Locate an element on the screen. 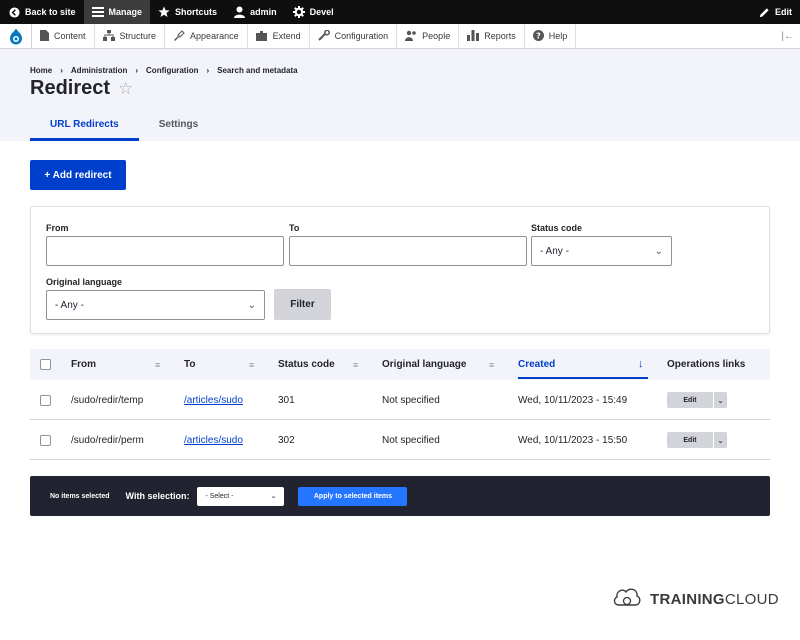 The width and height of the screenshot is (800, 640). user-label: admin is located at coordinates (263, 12).